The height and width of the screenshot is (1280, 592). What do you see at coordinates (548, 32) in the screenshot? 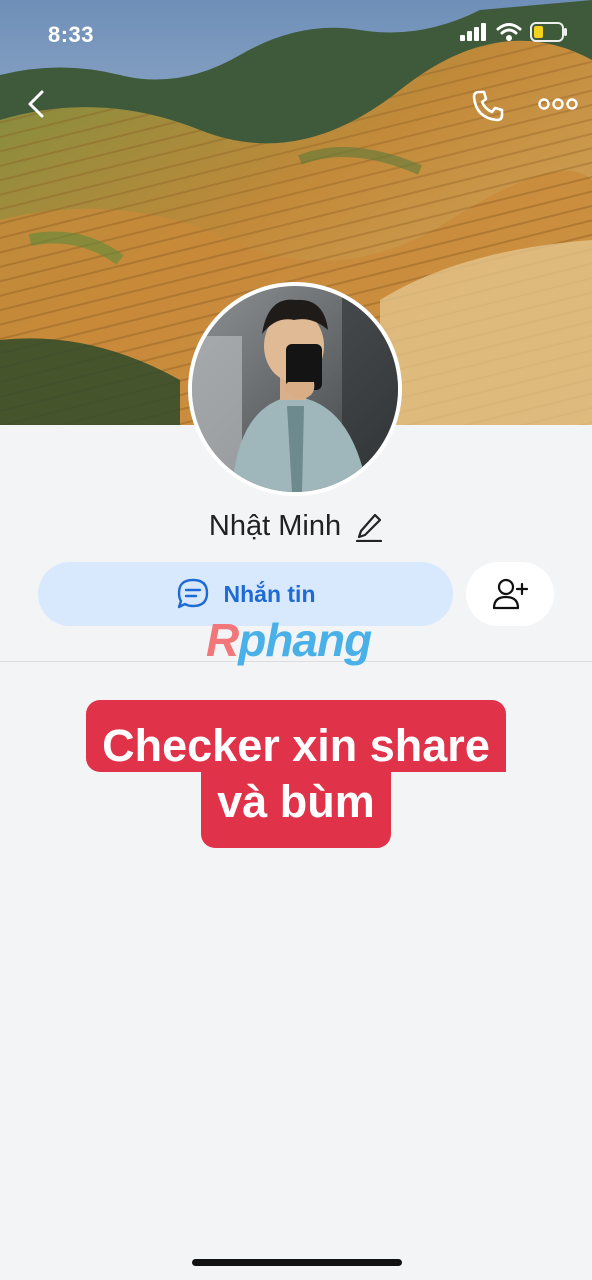
I see `battery-icon` at bounding box center [548, 32].